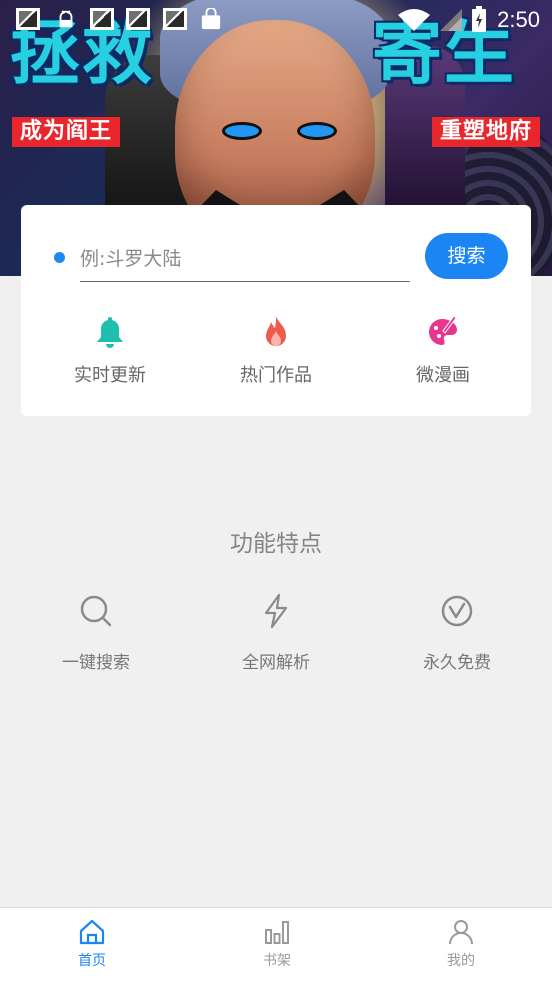  Describe the element at coordinates (276, 375) in the screenshot. I see `quick-link-label: 热门作品` at that location.